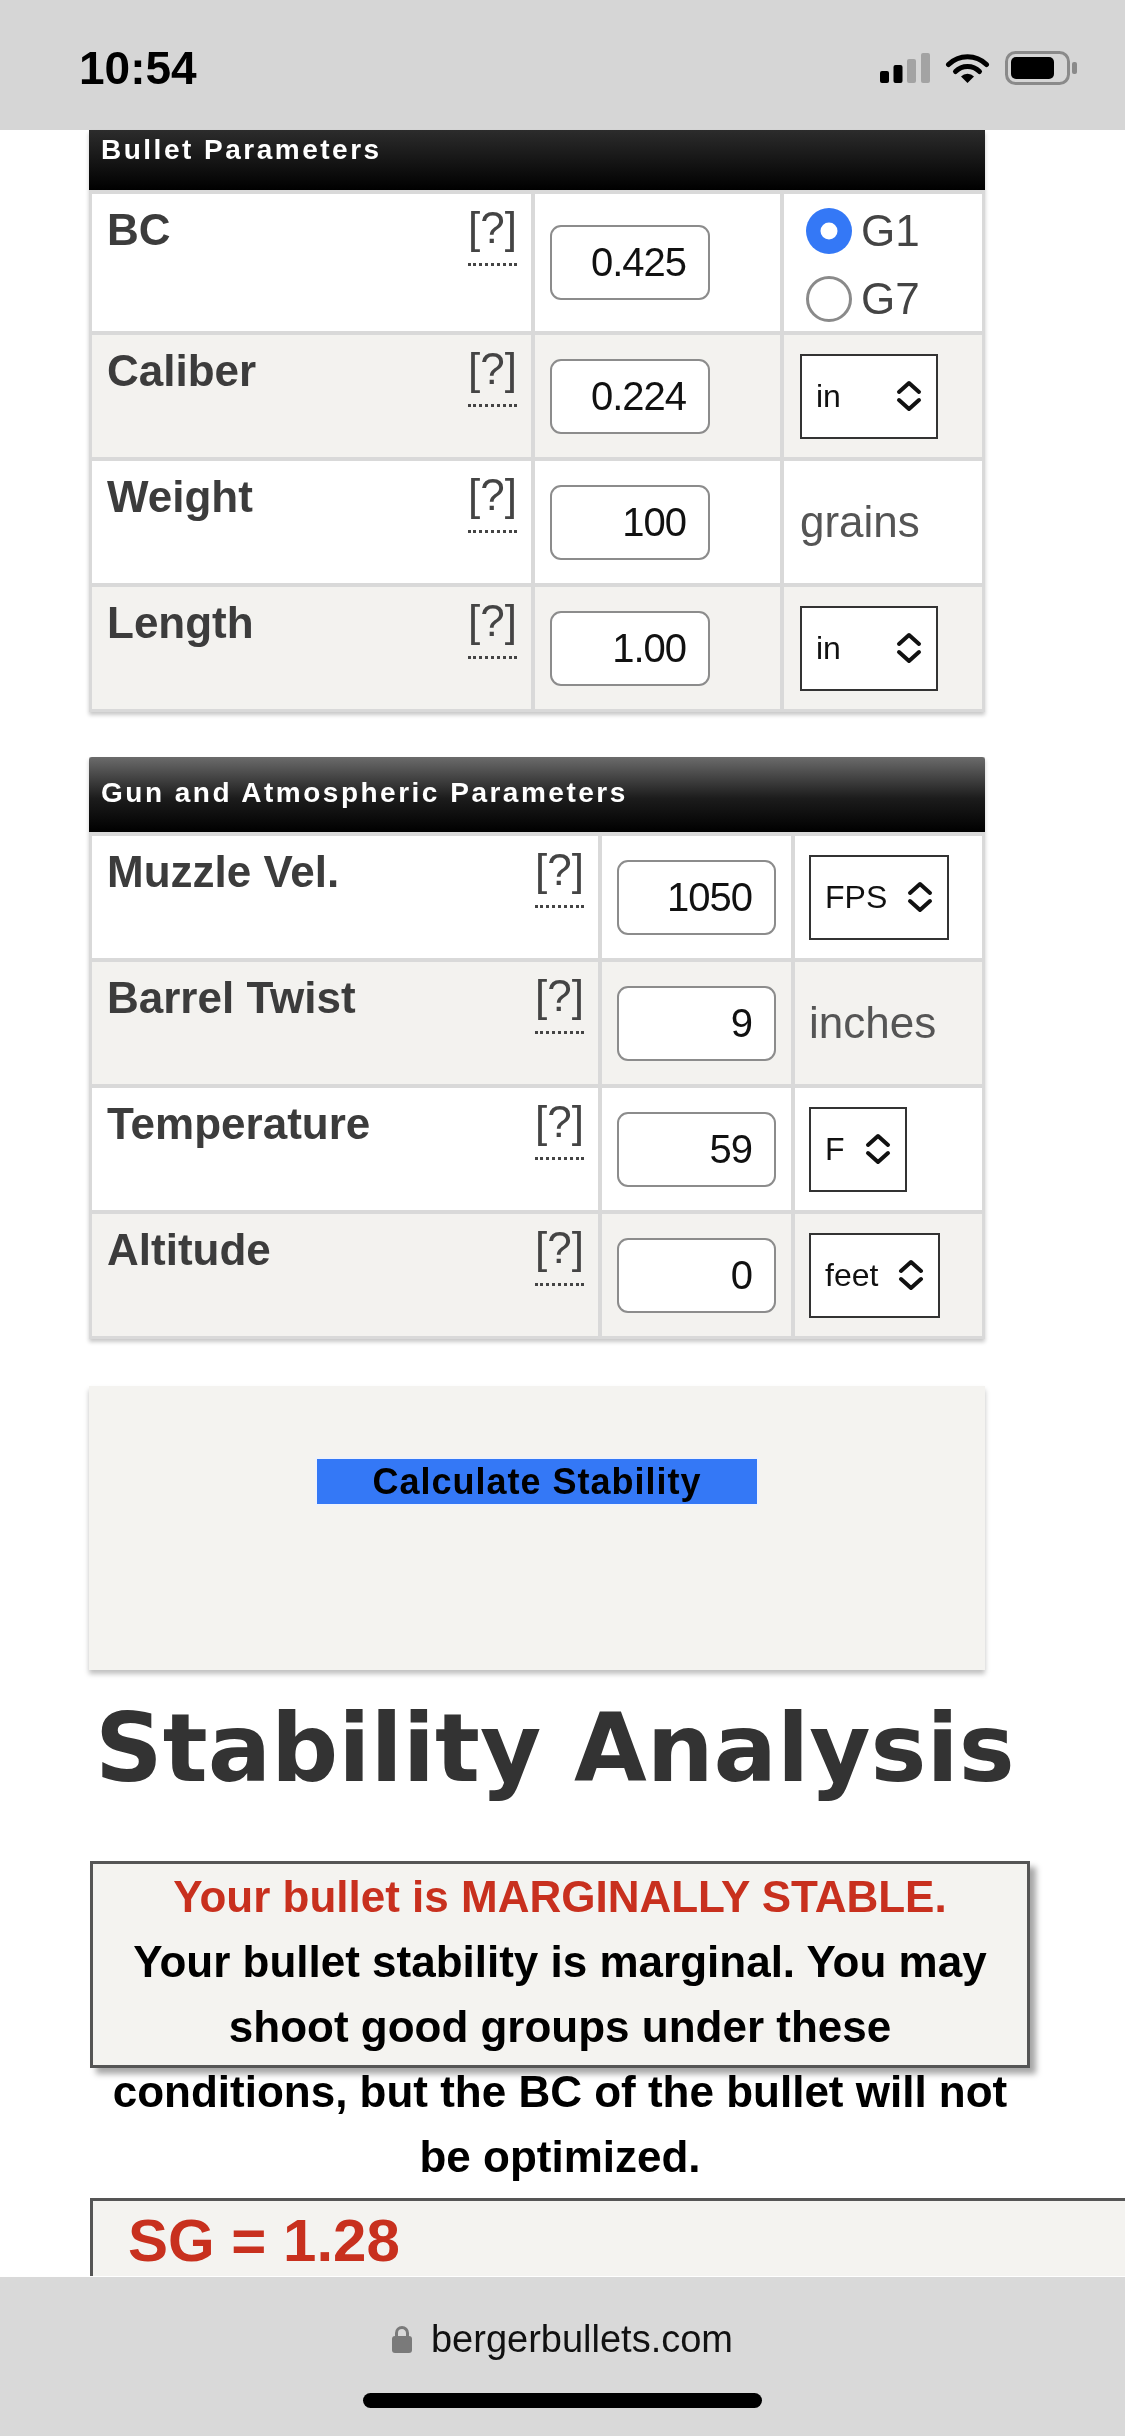  I want to click on table-header: Gun and Atmospheric Parameters, so click(537, 794).